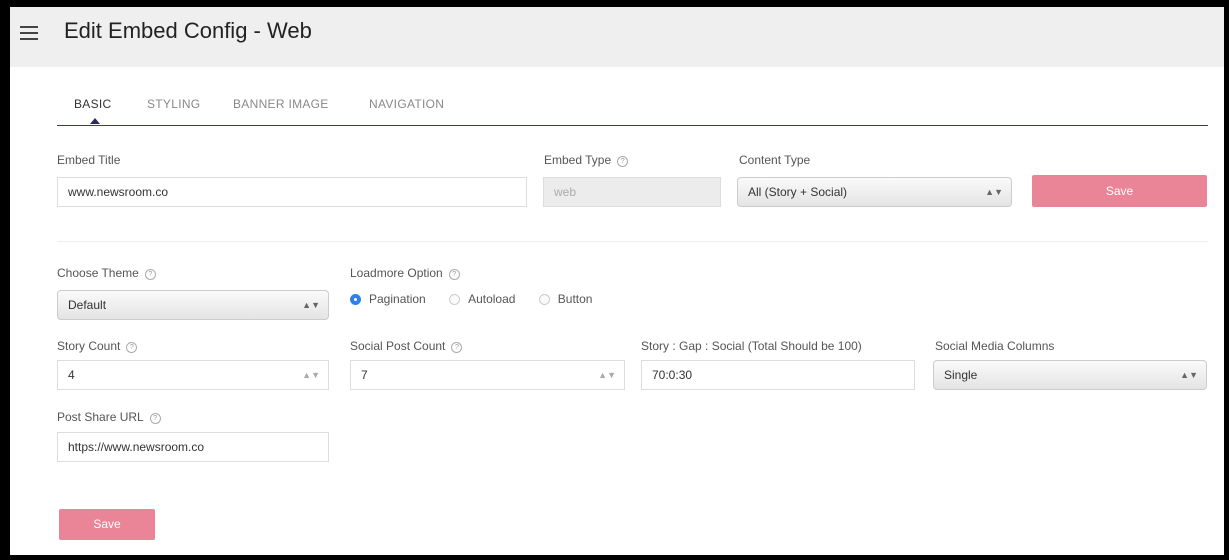 The height and width of the screenshot is (560, 1229). Describe the element at coordinates (87, 305) in the screenshot. I see `theme-value: Default` at that location.